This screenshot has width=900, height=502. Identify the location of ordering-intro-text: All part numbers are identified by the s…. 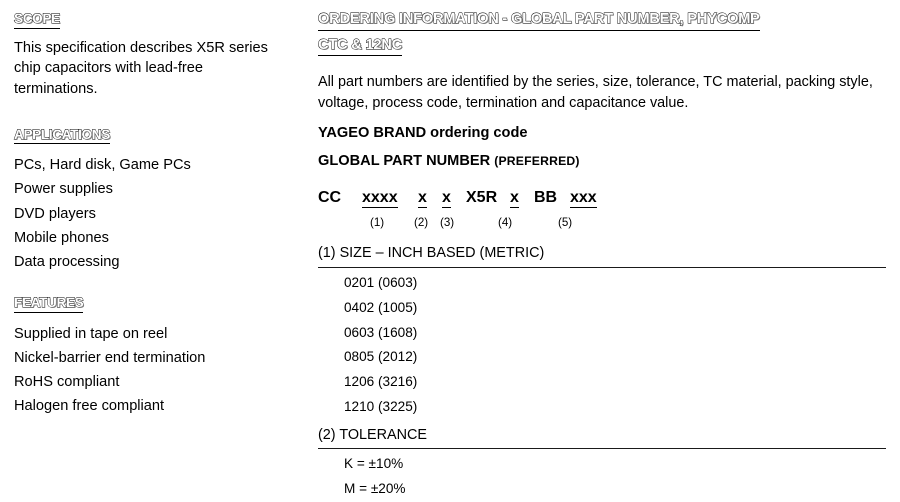
(595, 93).